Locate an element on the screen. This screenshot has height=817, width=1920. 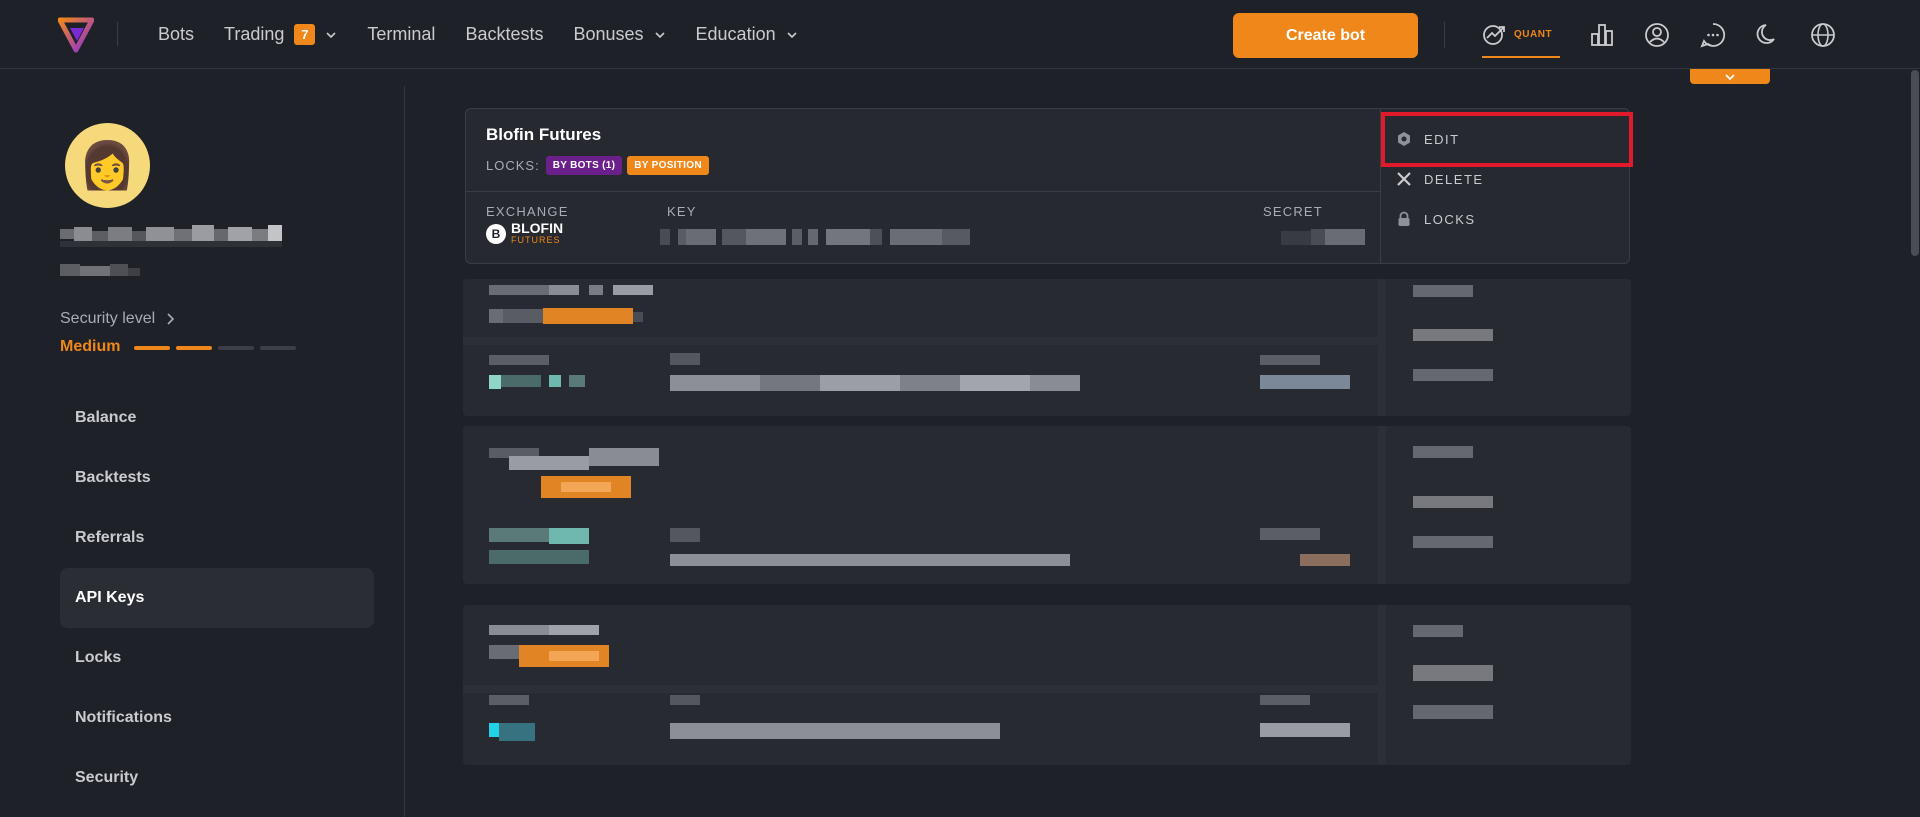
api-key-blurred is located at coordinates (815, 237).